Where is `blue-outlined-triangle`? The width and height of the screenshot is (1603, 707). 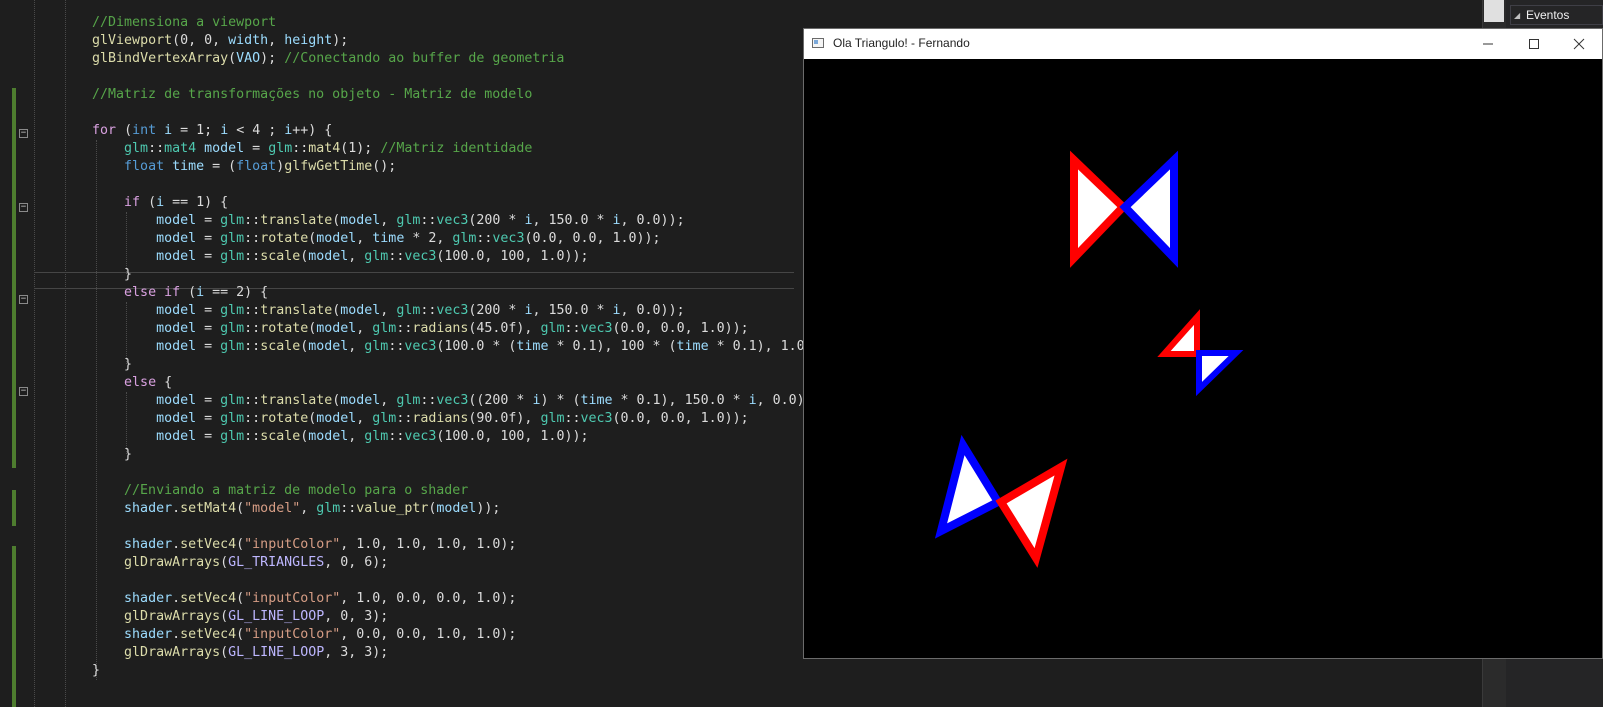
blue-outlined-triangle is located at coordinates (969, 486).